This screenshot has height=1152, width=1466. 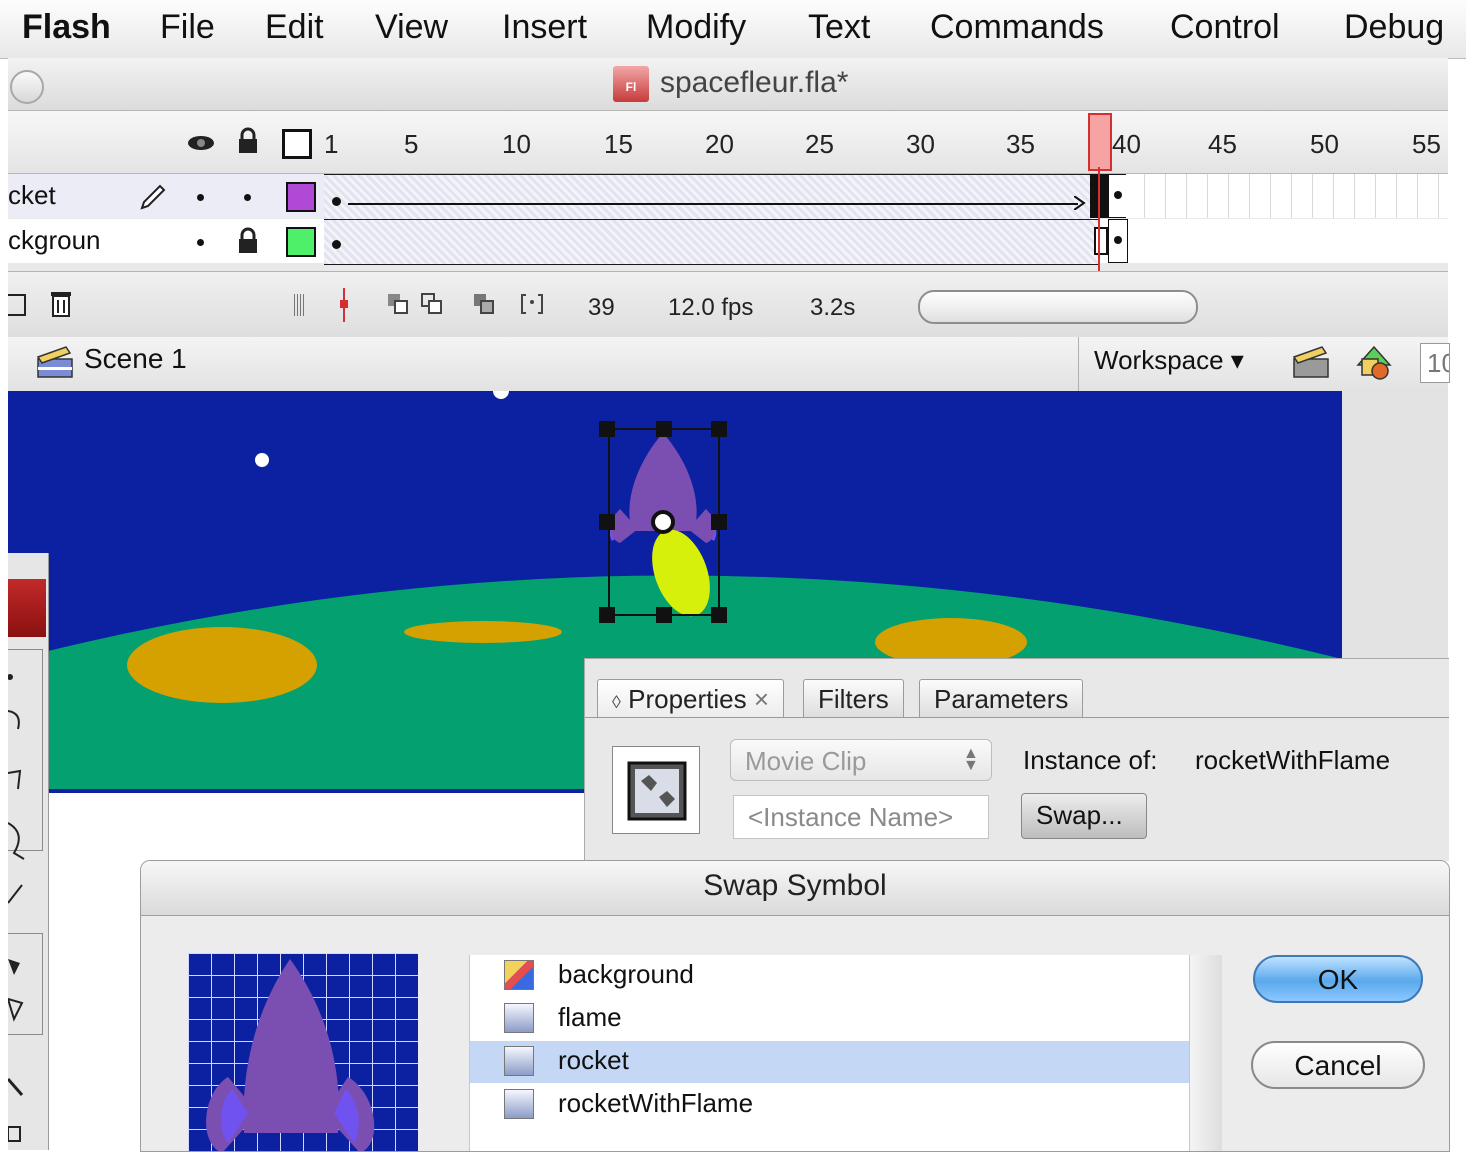 I want to click on tab-properties-label: Properties, so click(x=687, y=699).